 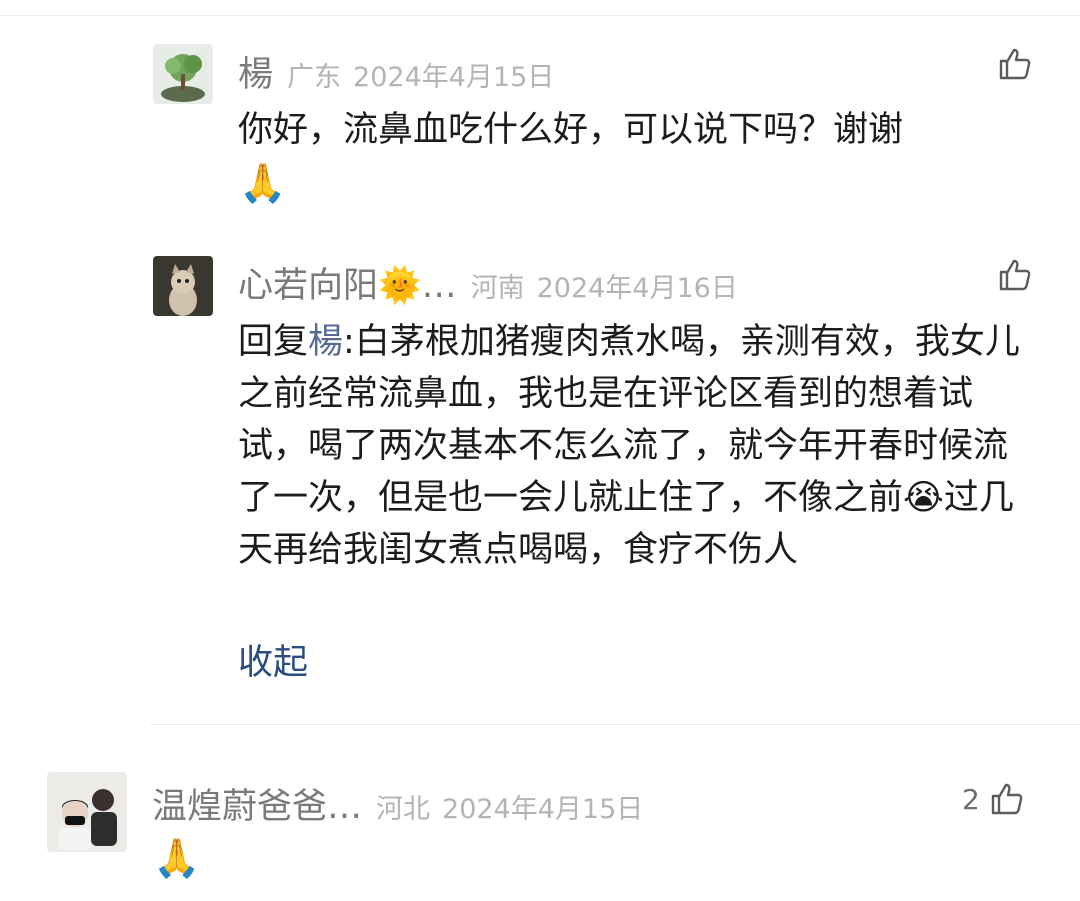 What do you see at coordinates (637, 288) in the screenshot?
I see `date-label: 2024年4月16日` at bounding box center [637, 288].